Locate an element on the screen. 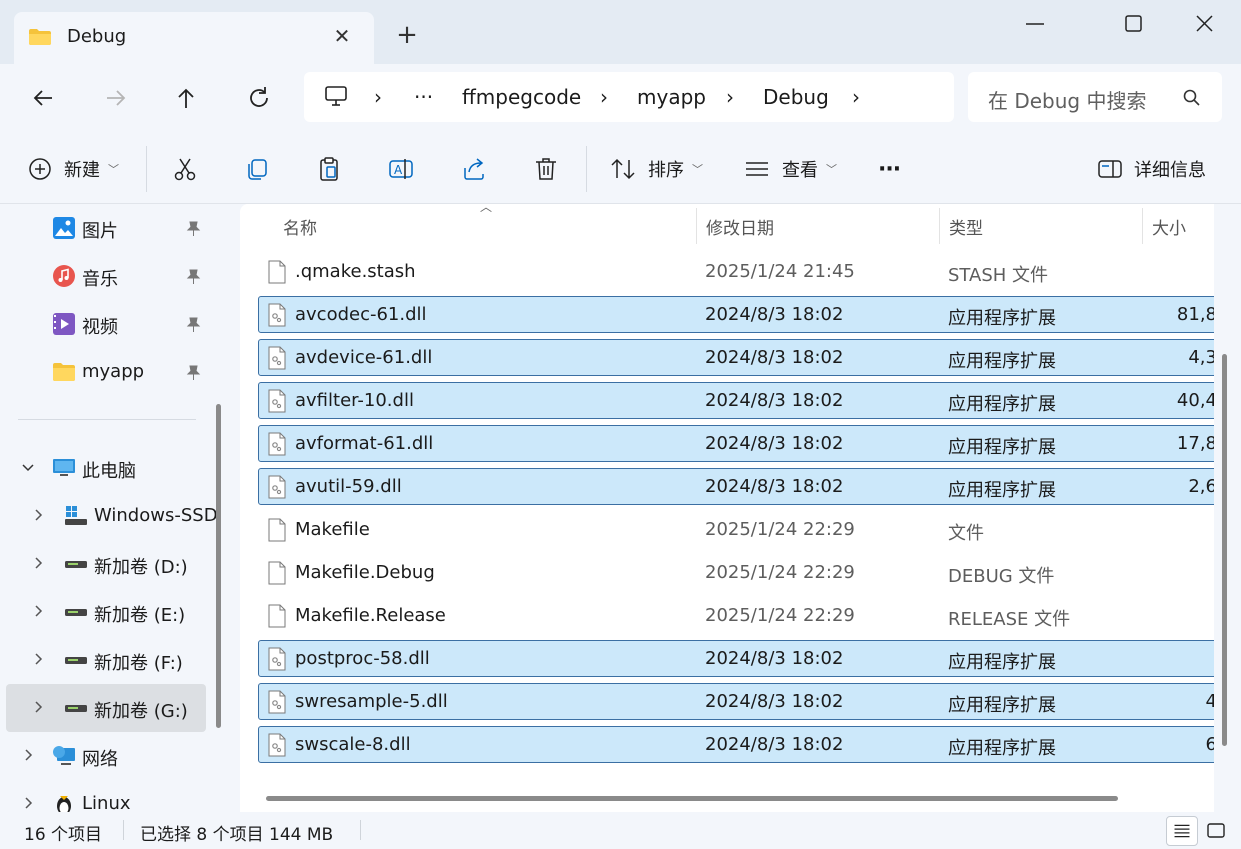 The height and width of the screenshot is (849, 1241). search-box: 在 Debug 中搜索 is located at coordinates (1095, 97).